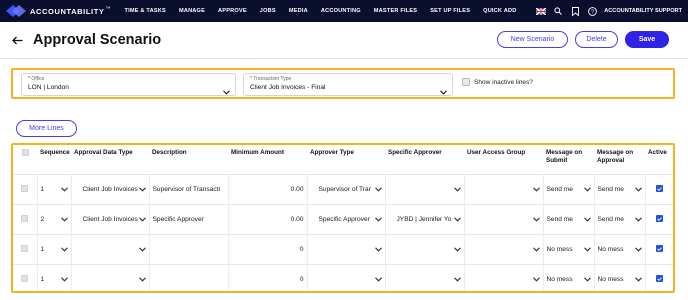 This screenshot has width=688, height=300. Describe the element at coordinates (619, 160) in the screenshot. I see `col-message-on-approval: Message on Approval` at that location.